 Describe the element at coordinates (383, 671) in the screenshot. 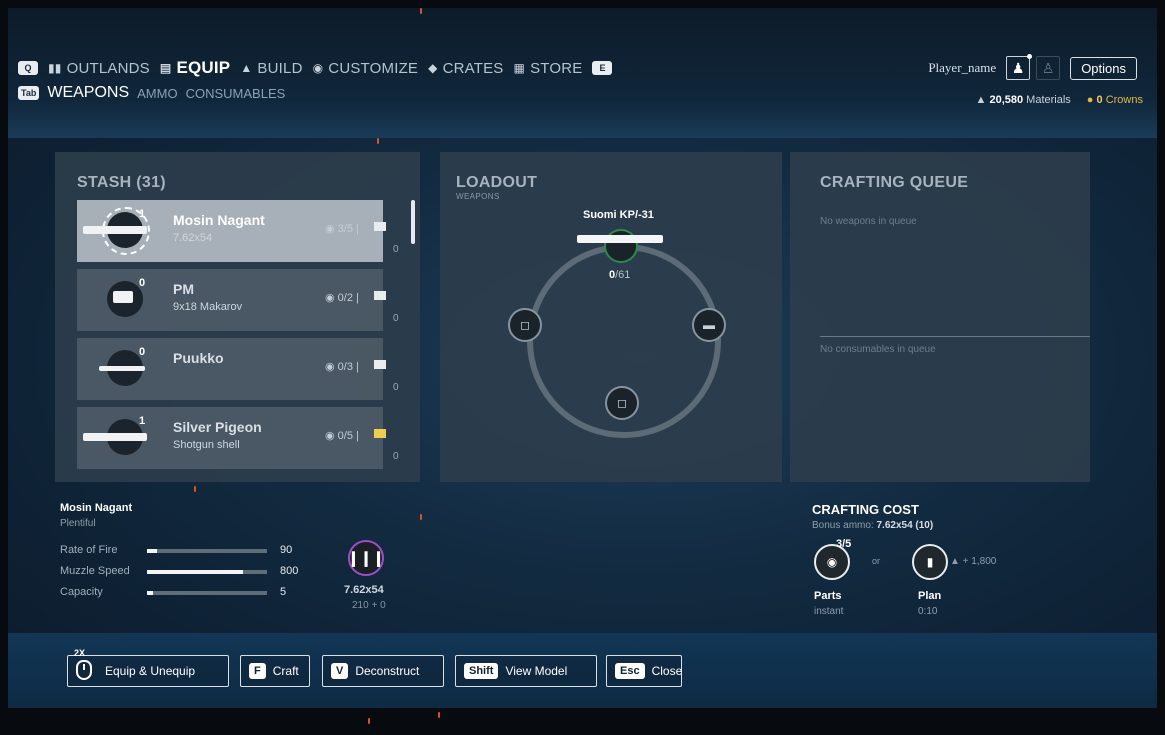

I see `deconstruct-button: V Deconstruct` at that location.